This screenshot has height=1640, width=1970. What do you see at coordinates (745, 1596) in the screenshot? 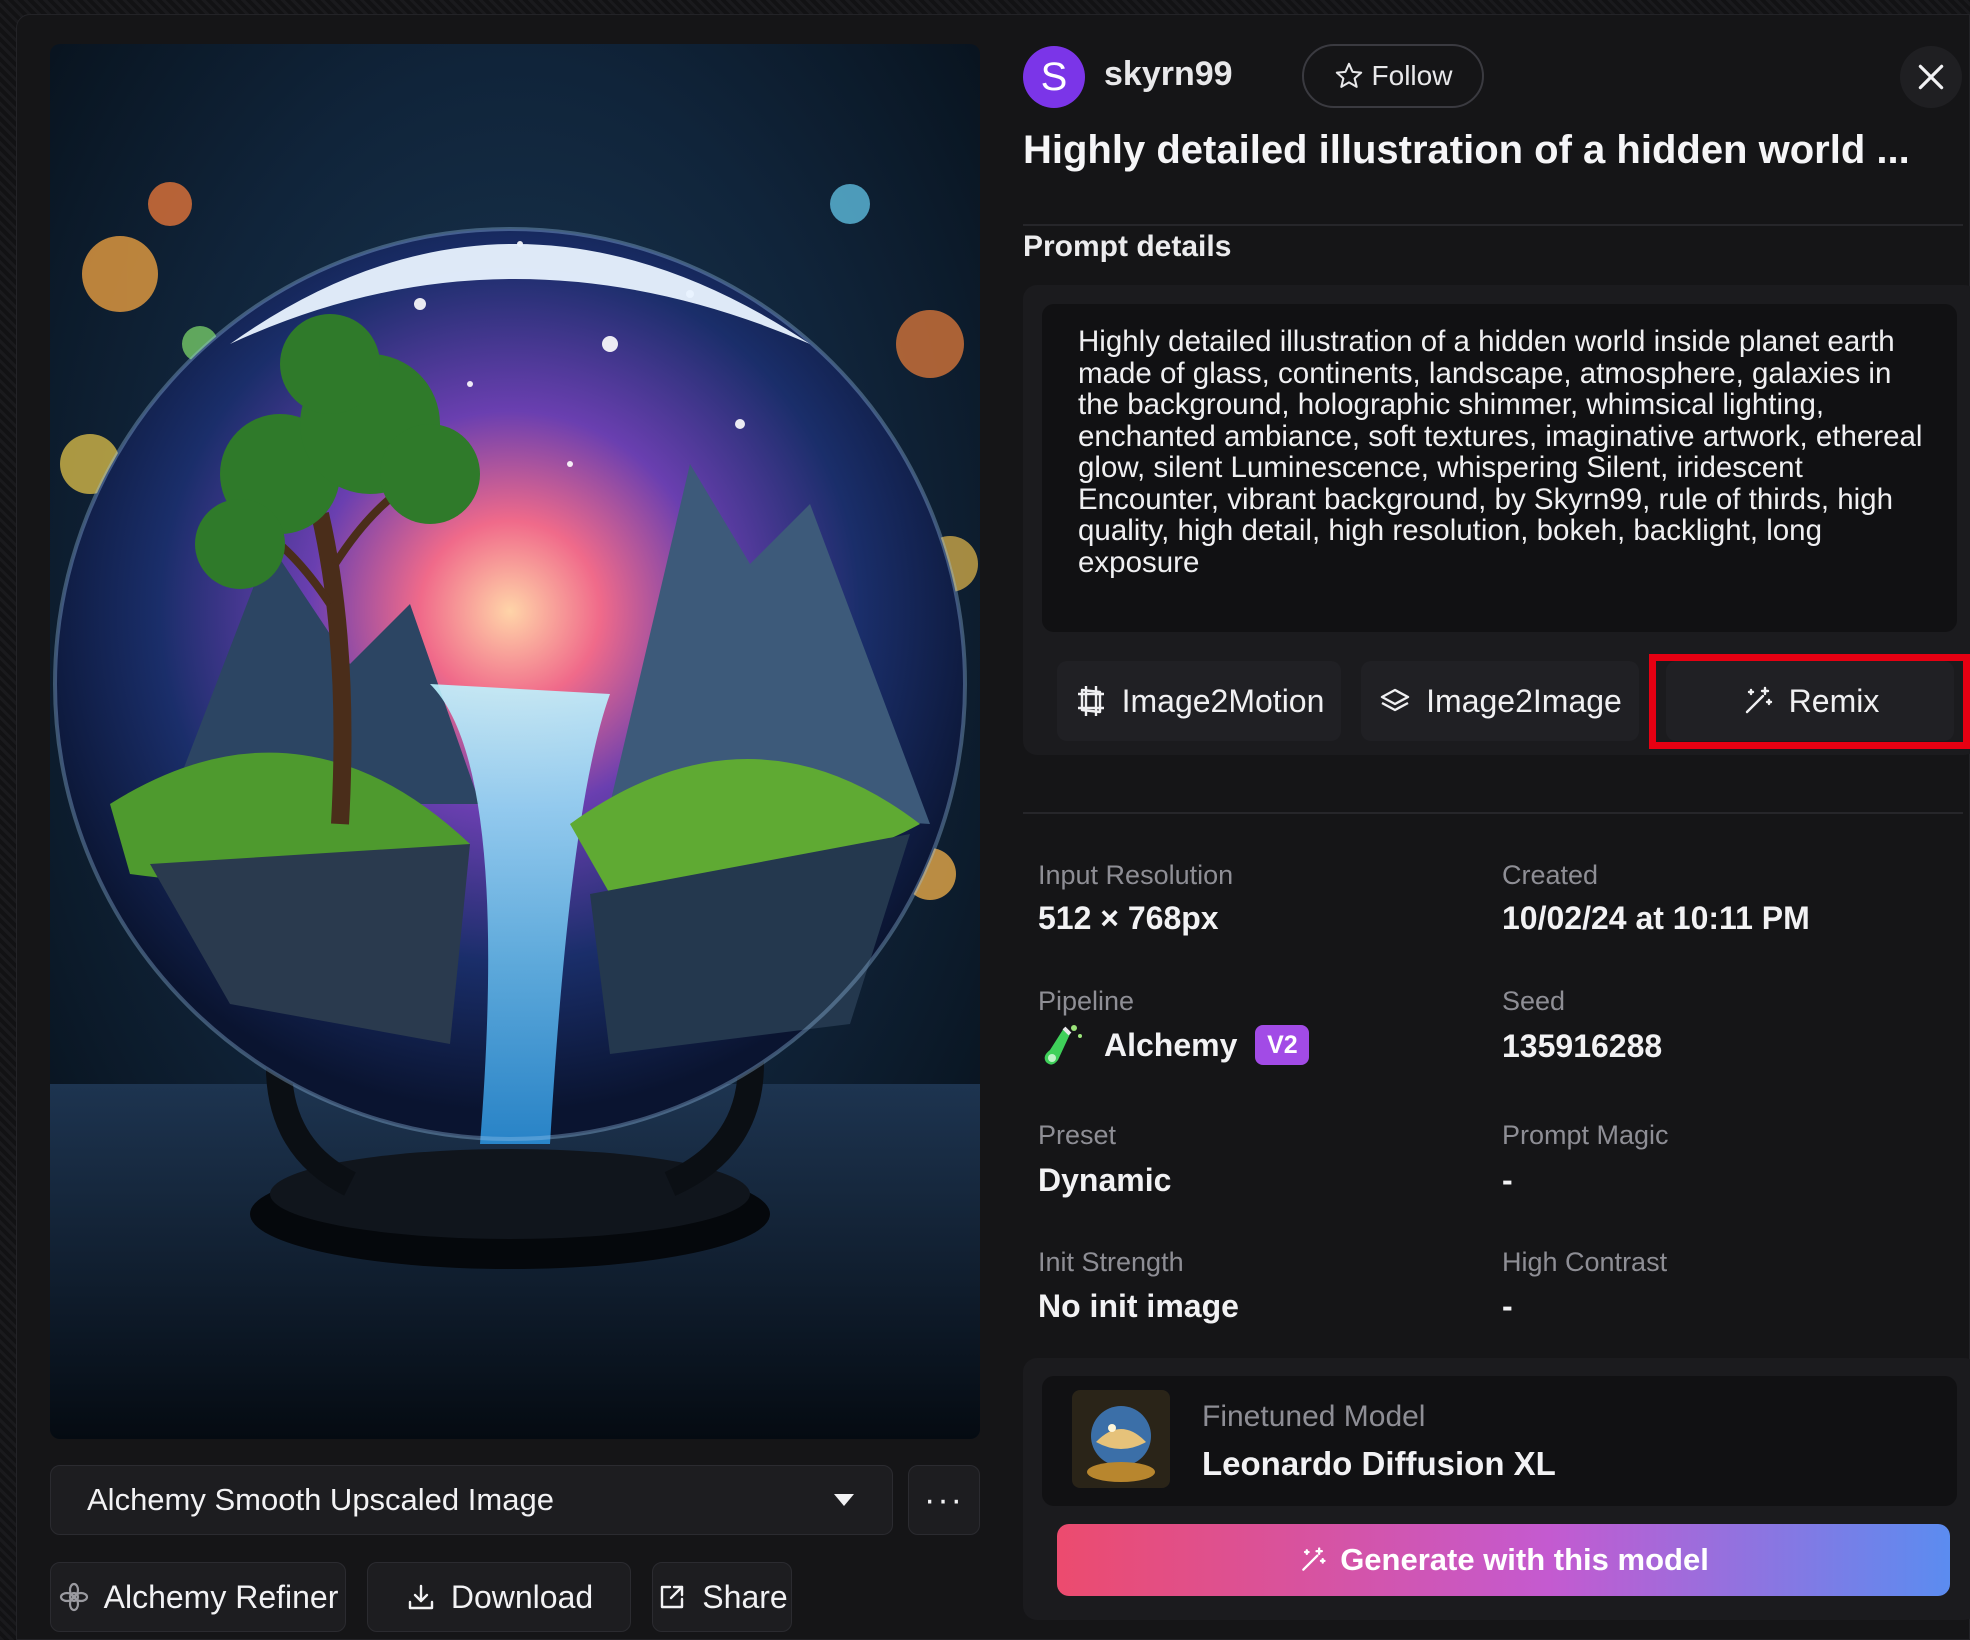
I see `share-label: Share` at bounding box center [745, 1596].